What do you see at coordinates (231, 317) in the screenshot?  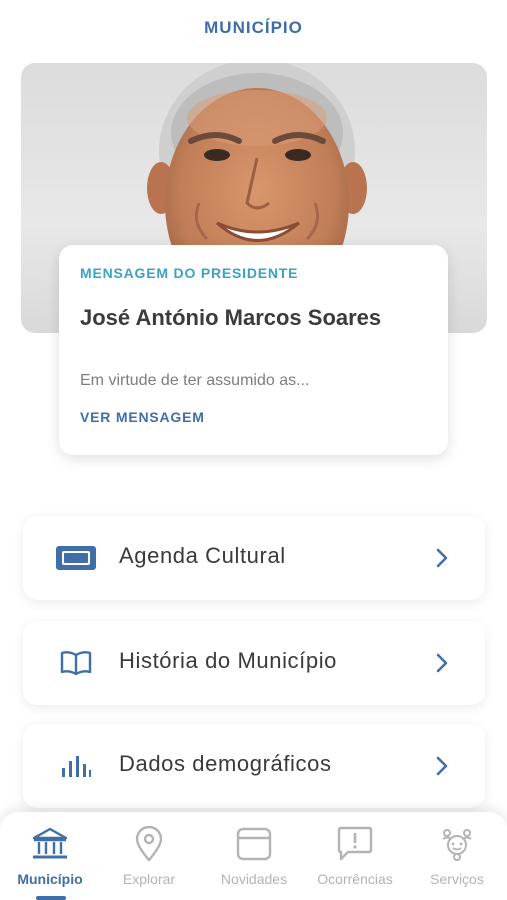 I see `president-name: José António Marcos Soares` at bounding box center [231, 317].